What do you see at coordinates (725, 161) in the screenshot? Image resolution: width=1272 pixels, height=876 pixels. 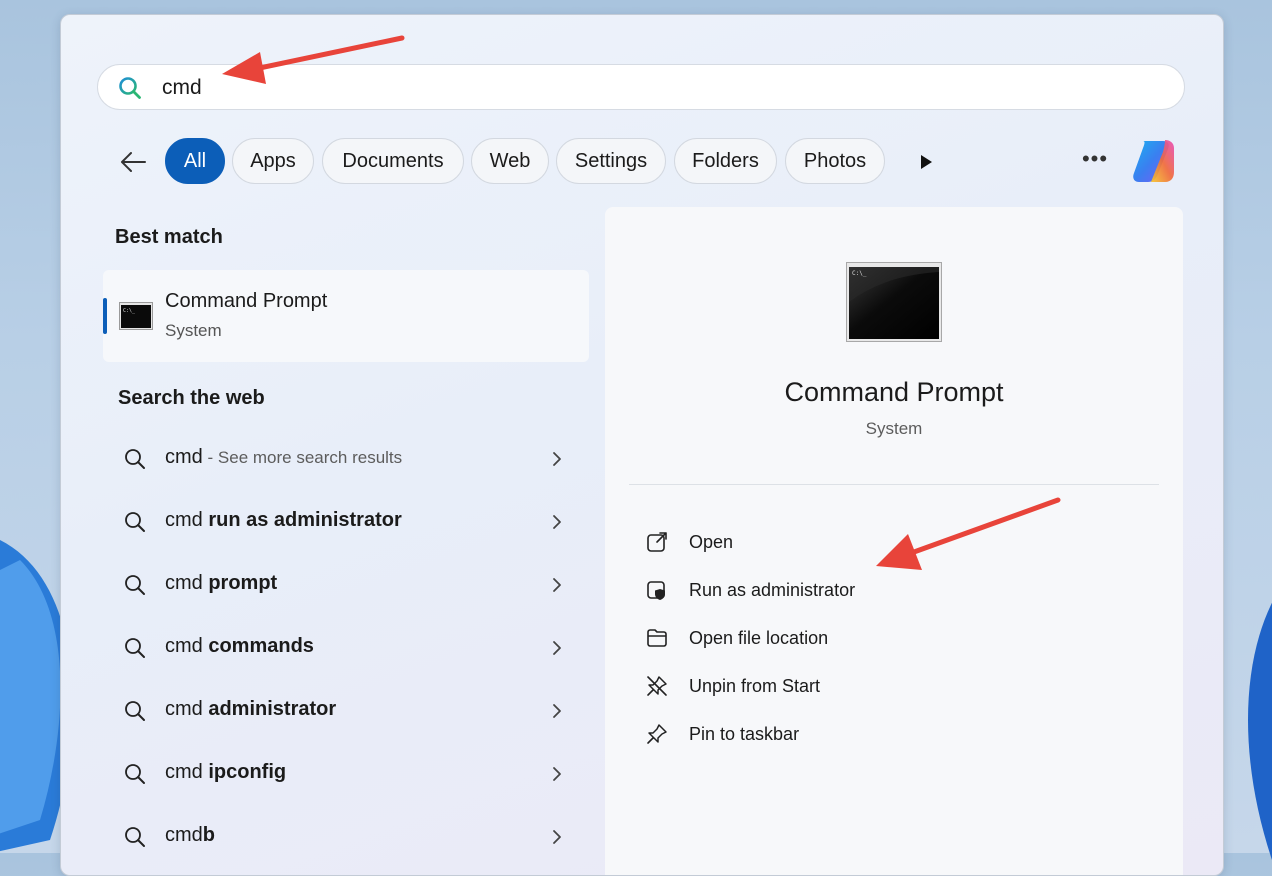 I see `filter-chip-folders: Folders` at bounding box center [725, 161].